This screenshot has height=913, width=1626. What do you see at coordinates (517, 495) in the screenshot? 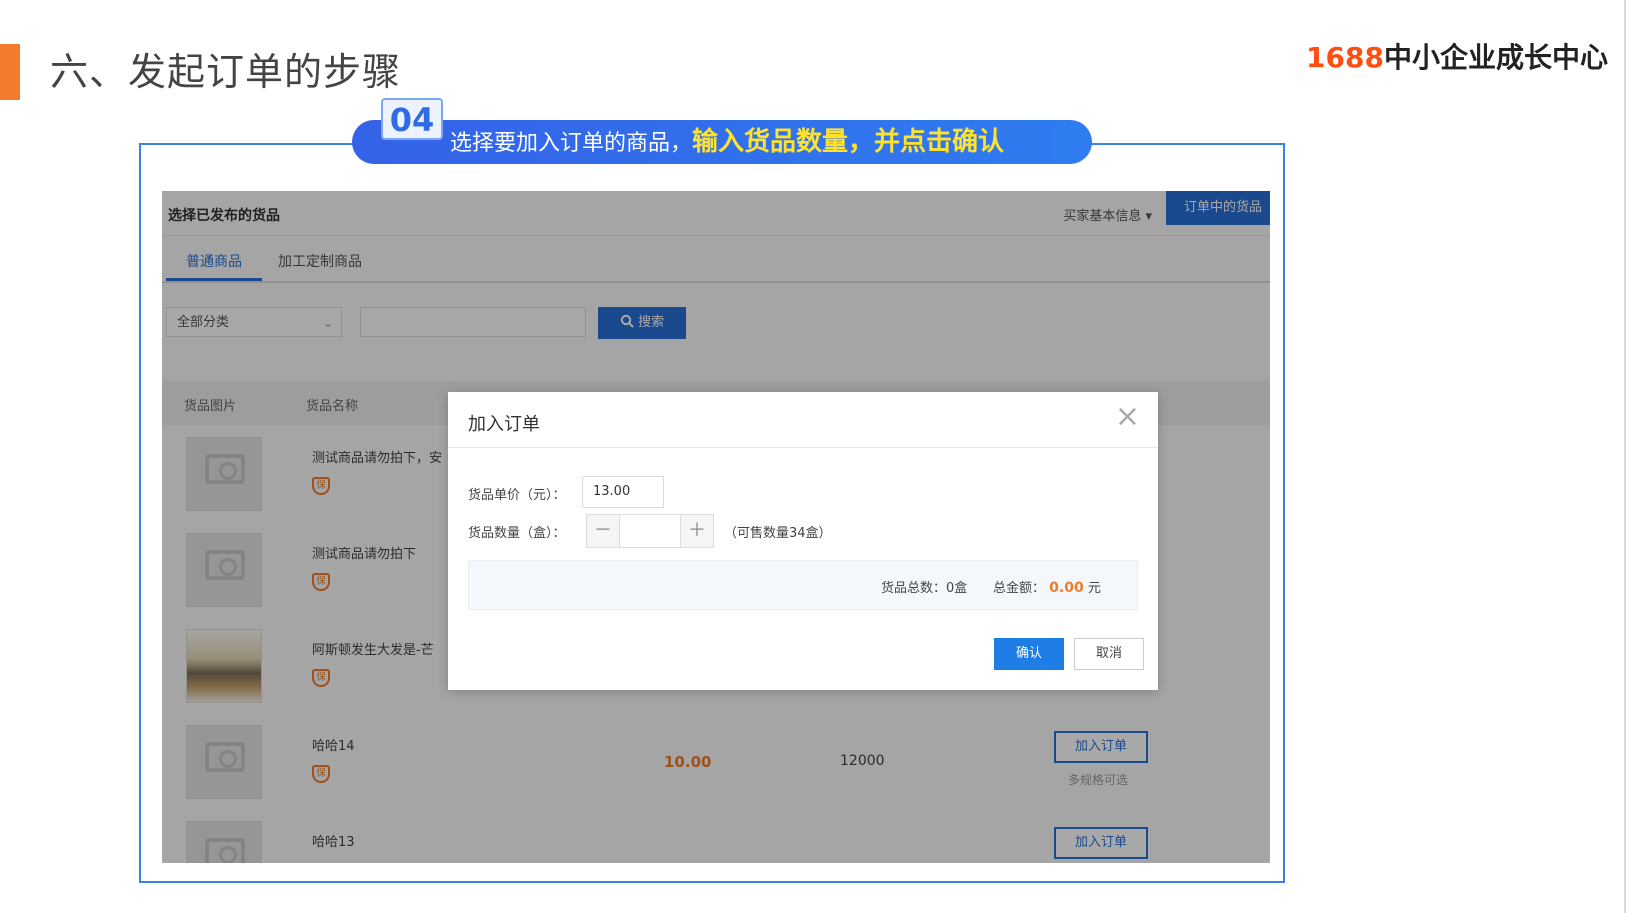
I see `unit-price-label: 货品单价（元）：` at bounding box center [517, 495].